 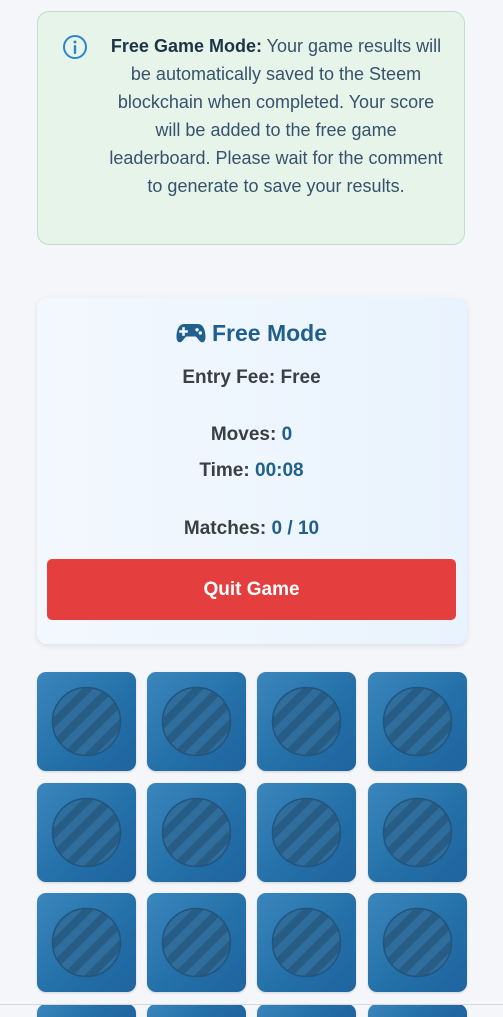 What do you see at coordinates (295, 528) in the screenshot?
I see `matches-value: 0 / 10` at bounding box center [295, 528].